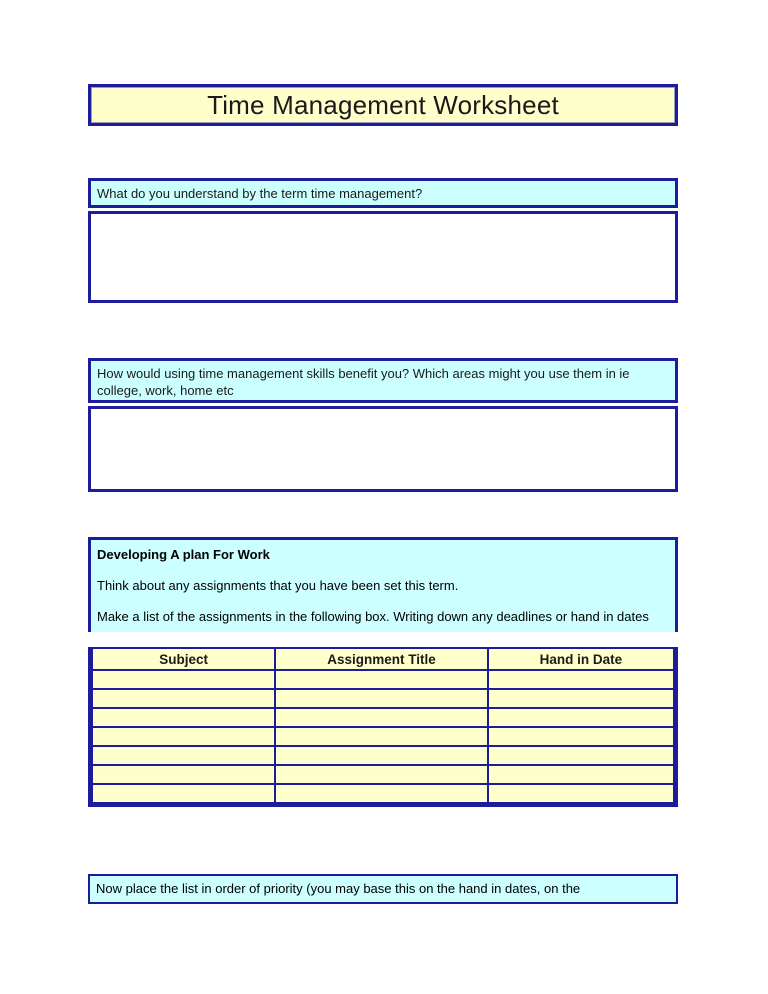 The height and width of the screenshot is (994, 768). I want to click on table-header-row: Subject Assignment Title Hand in Date, so click(383, 659).